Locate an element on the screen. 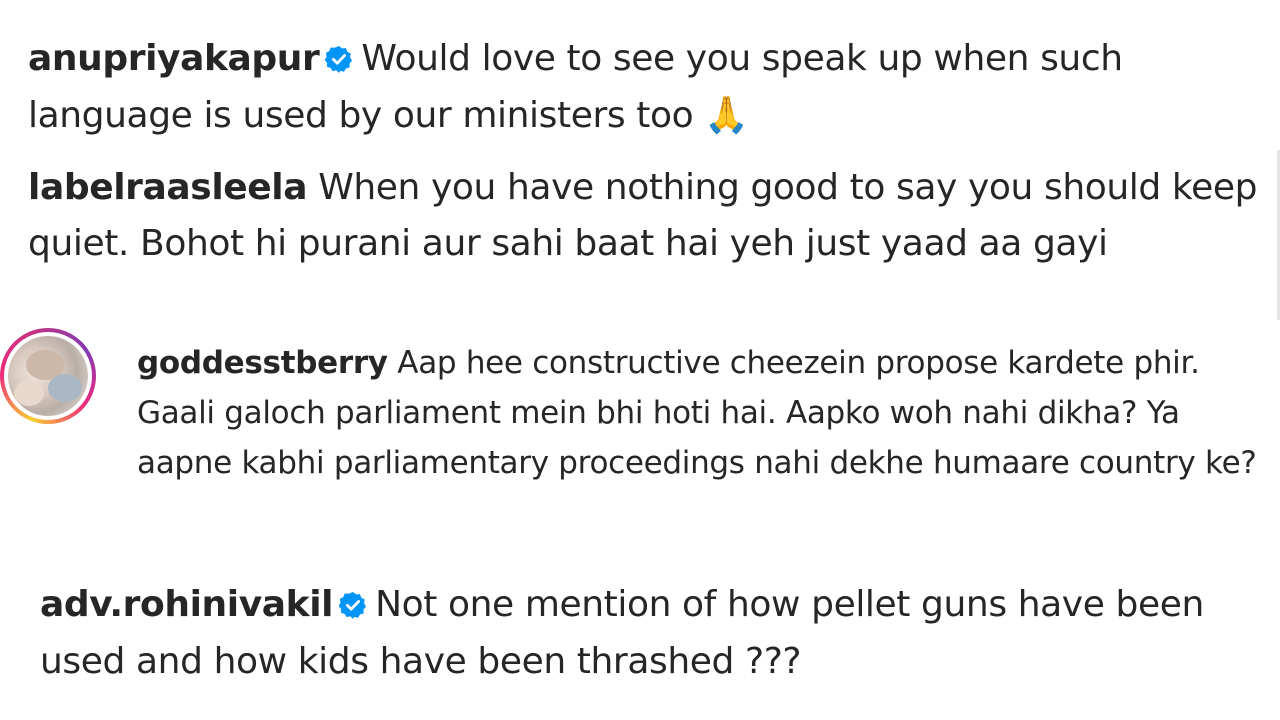 This screenshot has height=720, width=1280. avatar is located at coordinates (48, 376).